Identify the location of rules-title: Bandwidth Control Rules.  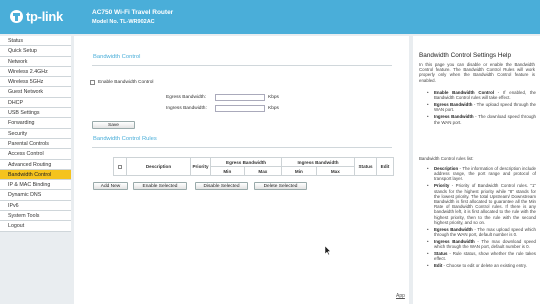
(125, 139).